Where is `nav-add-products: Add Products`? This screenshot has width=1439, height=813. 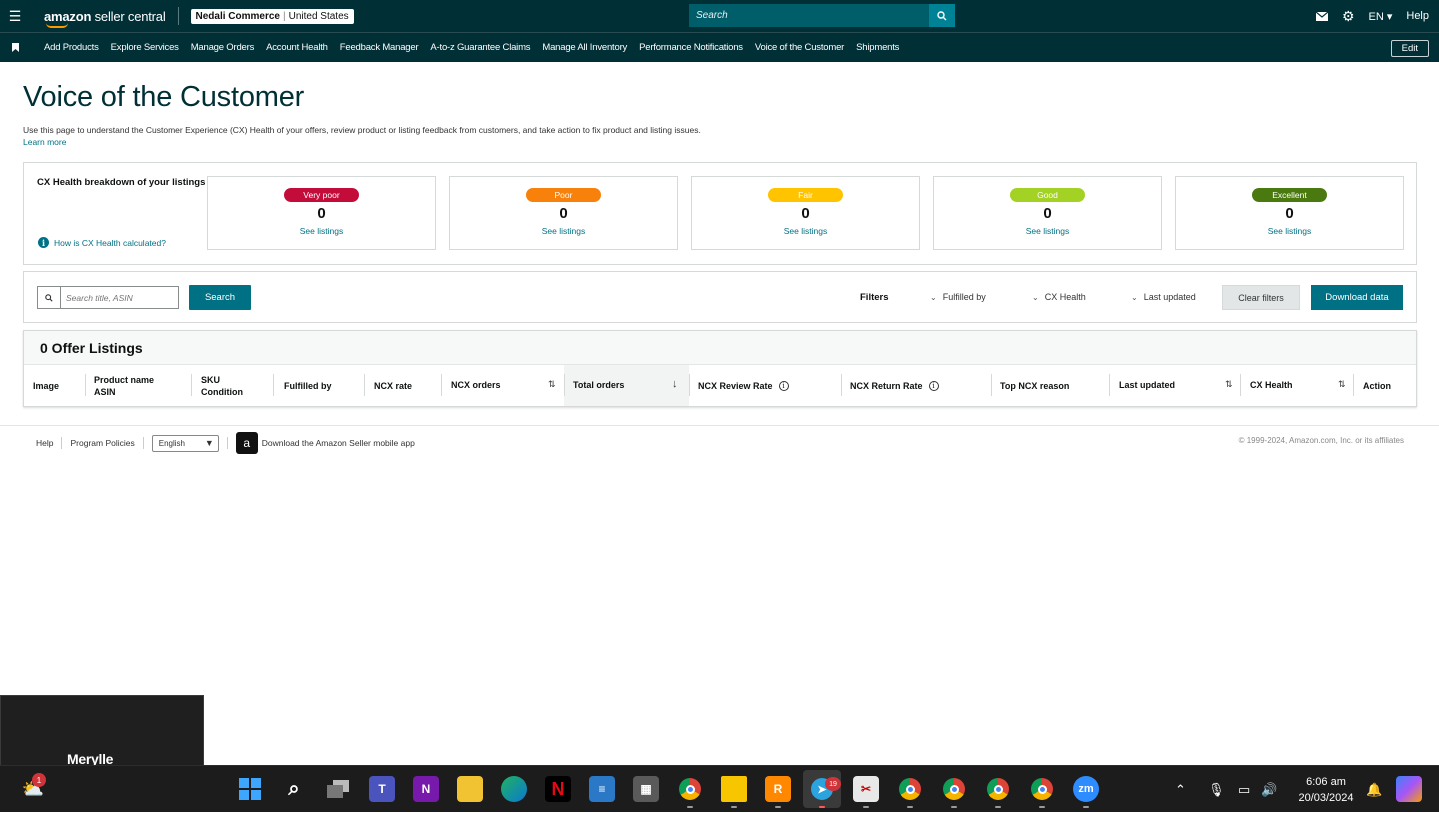 nav-add-products: Add Products is located at coordinates (71, 47).